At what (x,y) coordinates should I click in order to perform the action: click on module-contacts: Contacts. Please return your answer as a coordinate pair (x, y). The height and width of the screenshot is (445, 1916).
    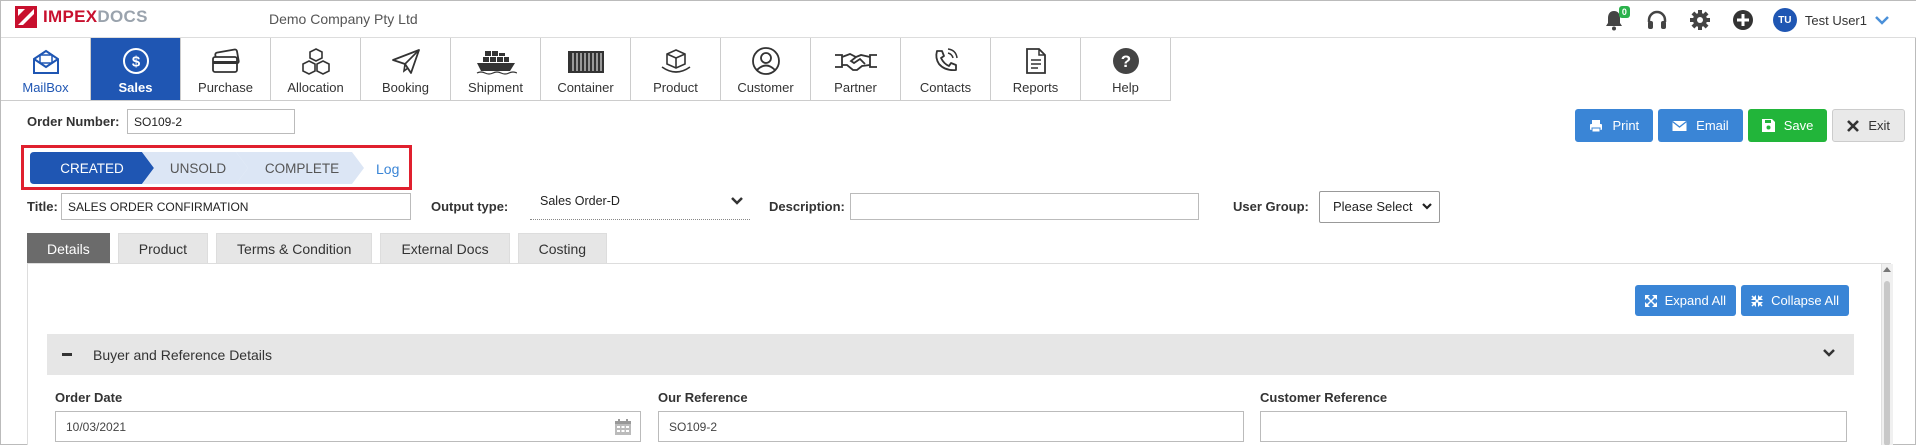
    Looking at the image, I should click on (946, 69).